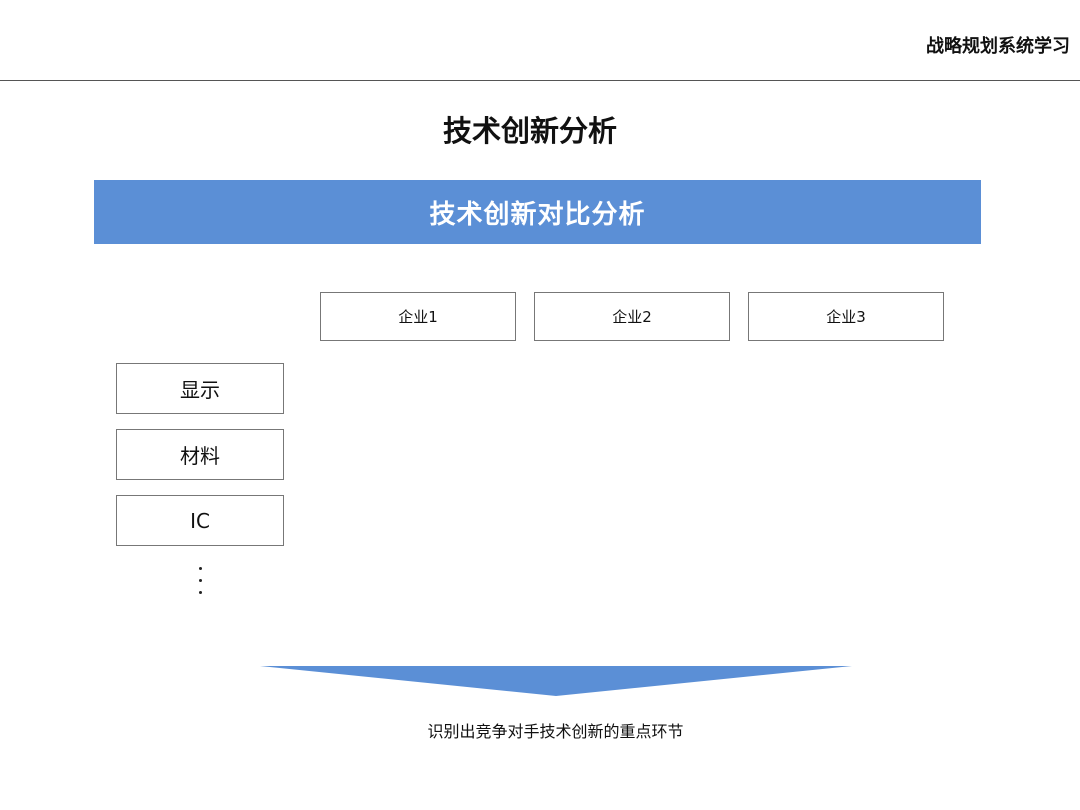 Image resolution: width=1080 pixels, height=810 pixels. I want to click on column-header-company-1: 企业1, so click(418, 316).